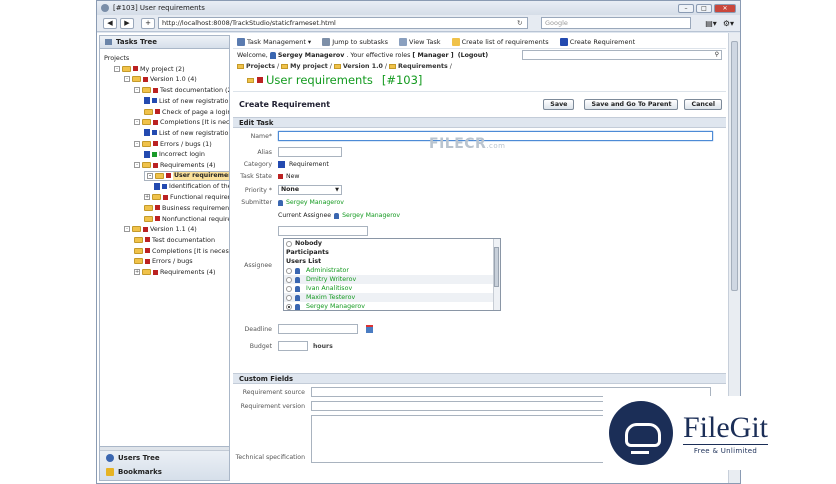  Describe the element at coordinates (725, 8) in the screenshot. I see `close-button: ✕` at that location.